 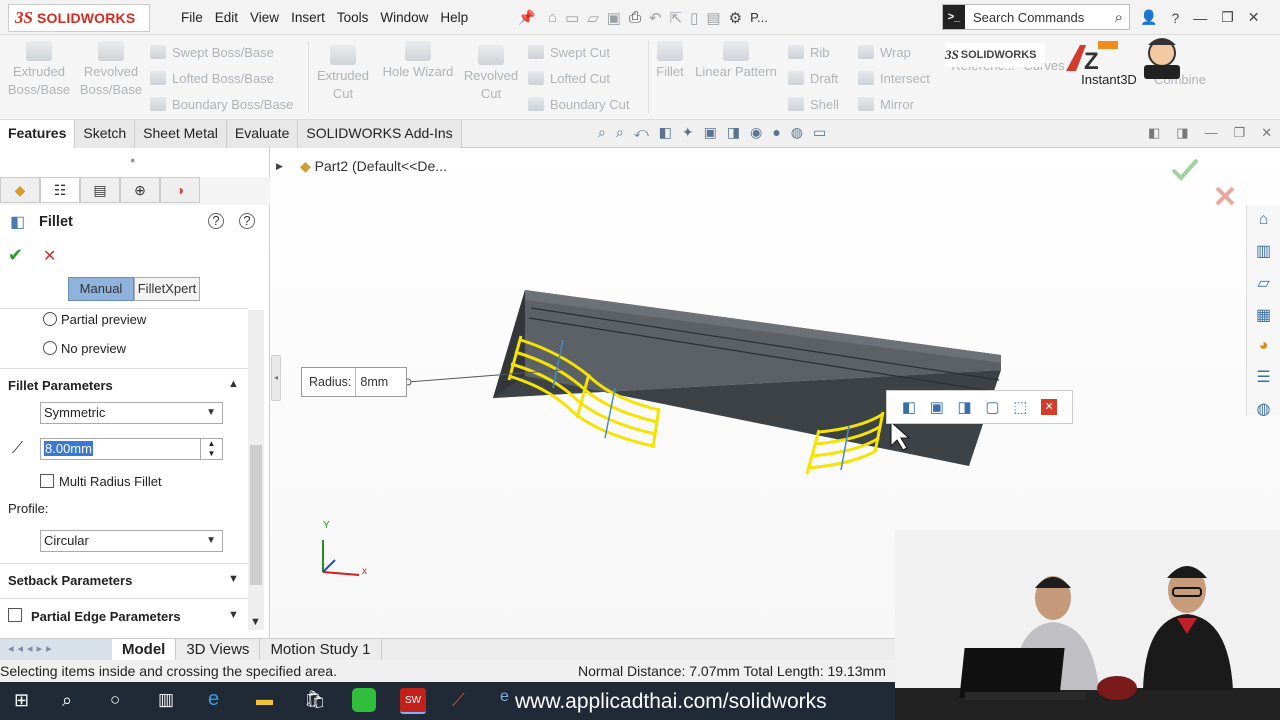 What do you see at coordinates (233, 615) in the screenshot?
I see `partial-edge-chevron-icon: ▼` at bounding box center [233, 615].